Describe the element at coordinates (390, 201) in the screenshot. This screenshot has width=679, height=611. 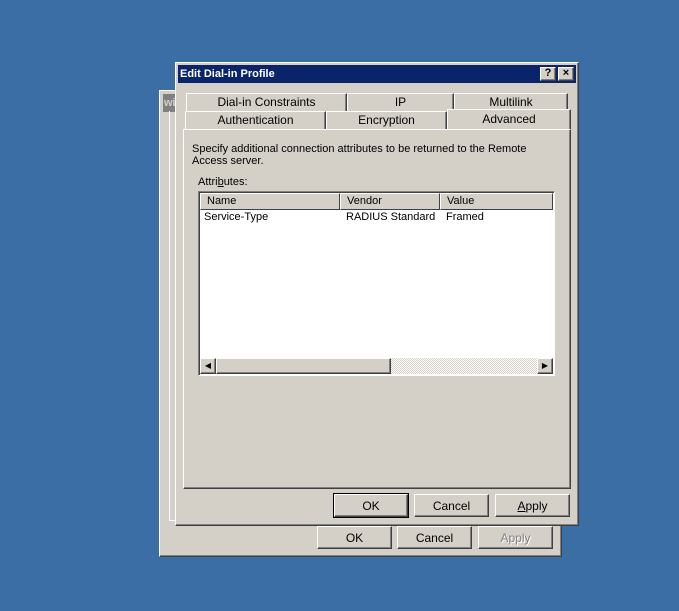
I see `column-header-vendor: Vendor` at that location.